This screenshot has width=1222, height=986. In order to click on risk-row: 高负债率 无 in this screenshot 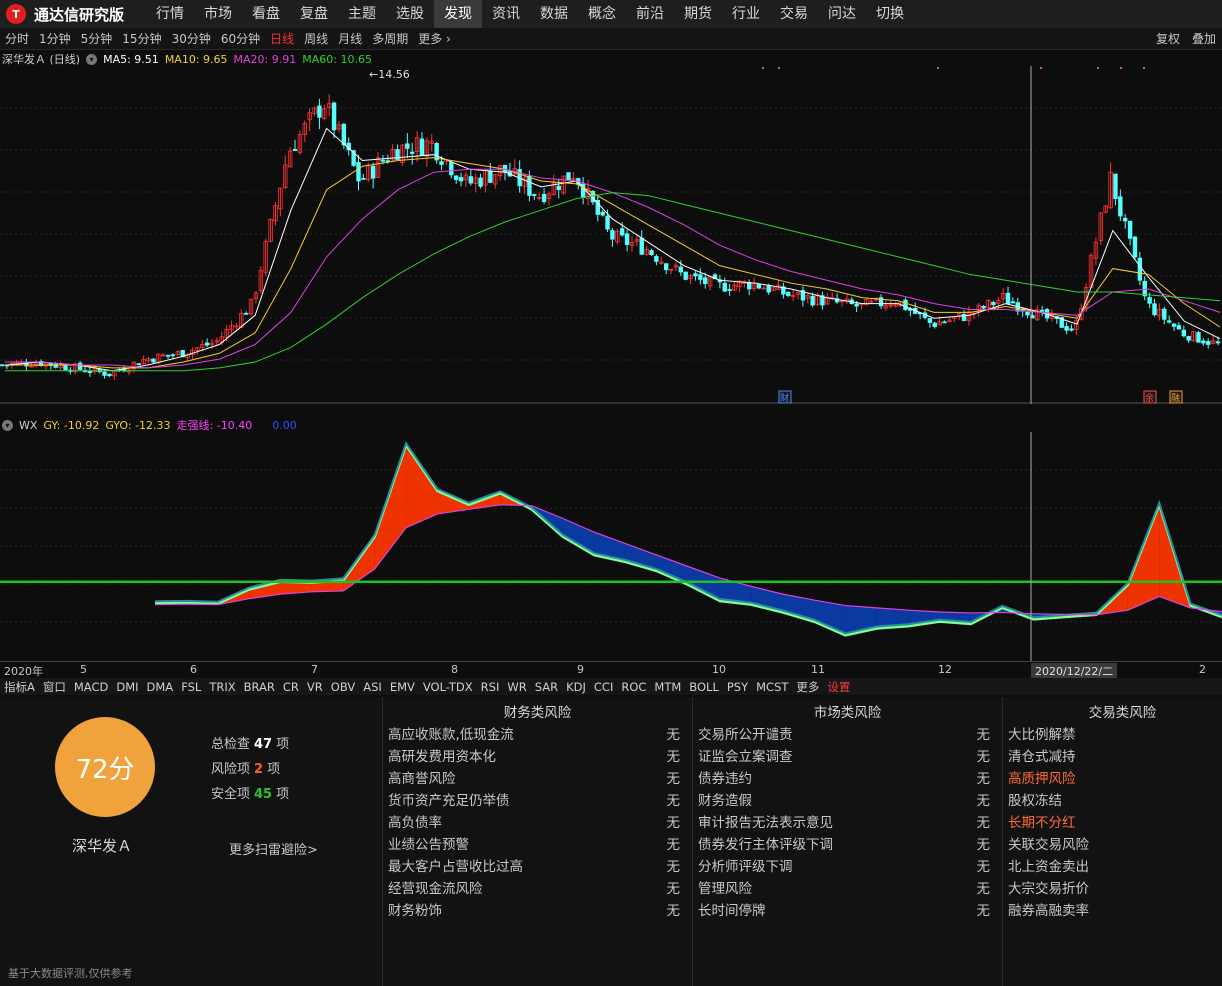, I will do `click(540, 822)`.